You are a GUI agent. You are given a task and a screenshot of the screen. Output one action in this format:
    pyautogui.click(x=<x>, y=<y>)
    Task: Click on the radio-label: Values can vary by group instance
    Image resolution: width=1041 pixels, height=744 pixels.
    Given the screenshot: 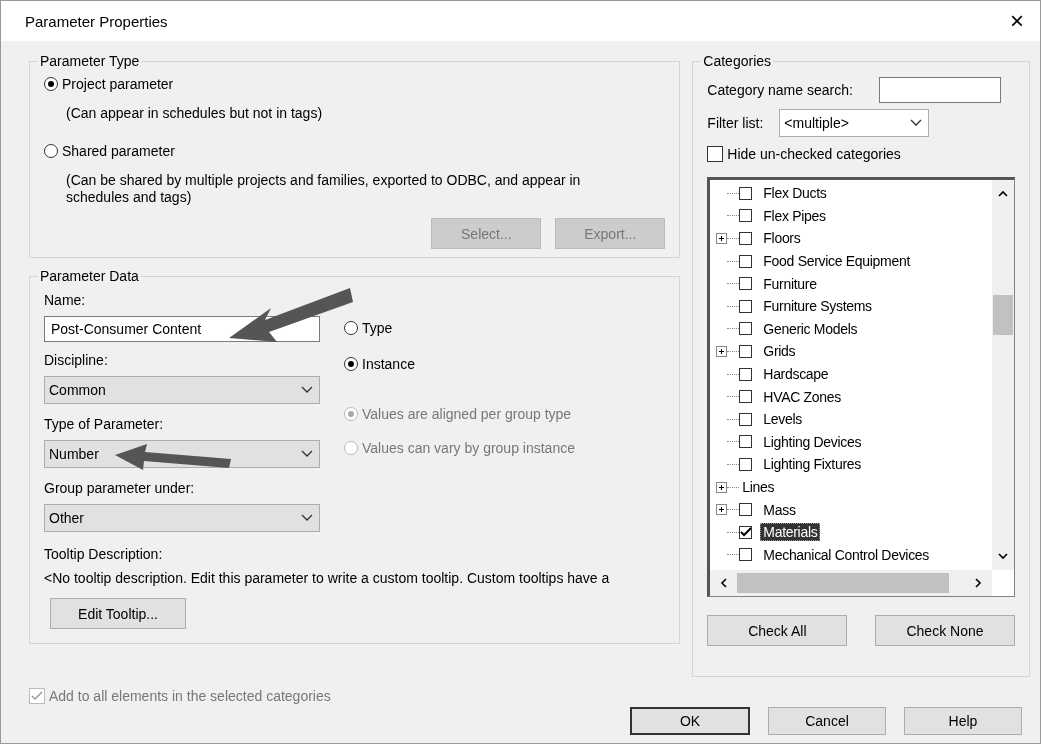 What is the action you would take?
    pyautogui.click(x=468, y=448)
    